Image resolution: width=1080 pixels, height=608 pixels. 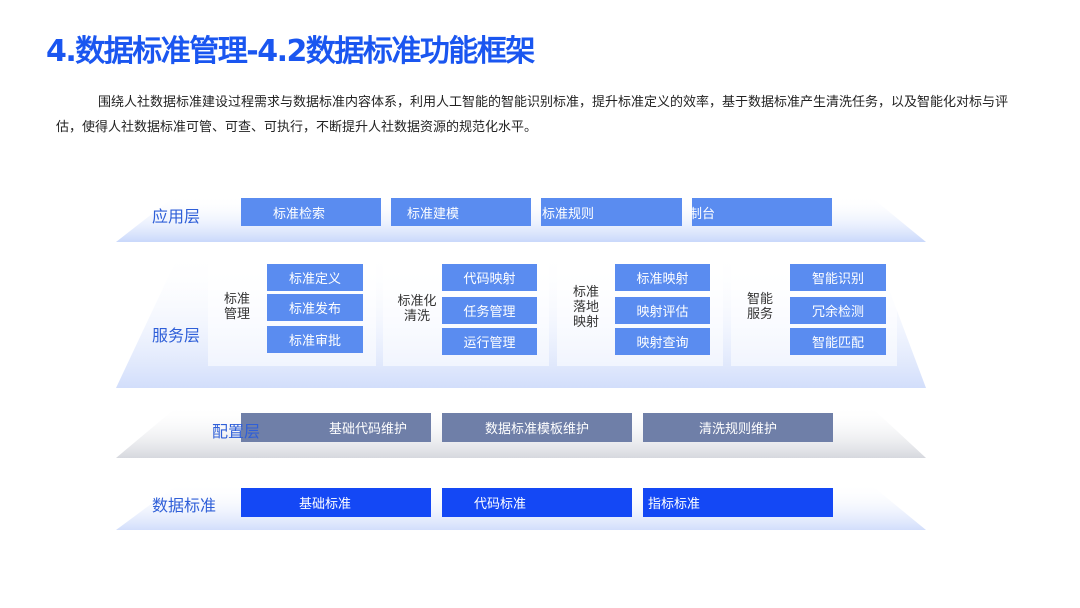 What do you see at coordinates (585, 307) in the screenshot?
I see `service-group-label-standard-mapping: 标准 落地 映射` at bounding box center [585, 307].